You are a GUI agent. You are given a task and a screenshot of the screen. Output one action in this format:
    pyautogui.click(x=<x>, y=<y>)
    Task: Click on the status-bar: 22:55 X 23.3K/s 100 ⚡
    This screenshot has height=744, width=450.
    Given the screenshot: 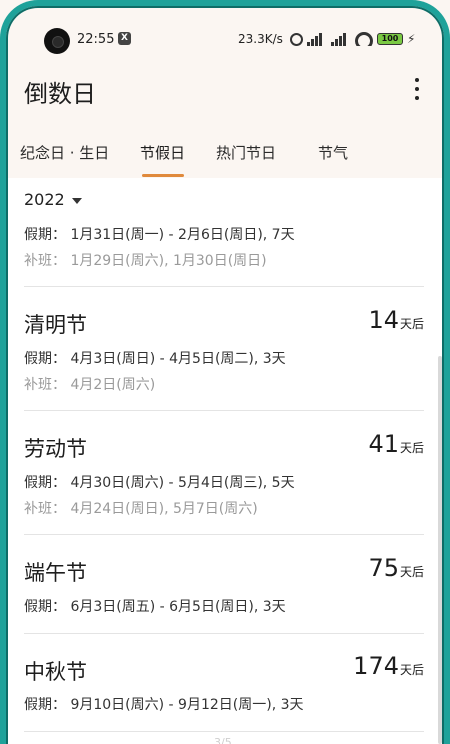 What is the action you would take?
    pyautogui.click(x=225, y=40)
    